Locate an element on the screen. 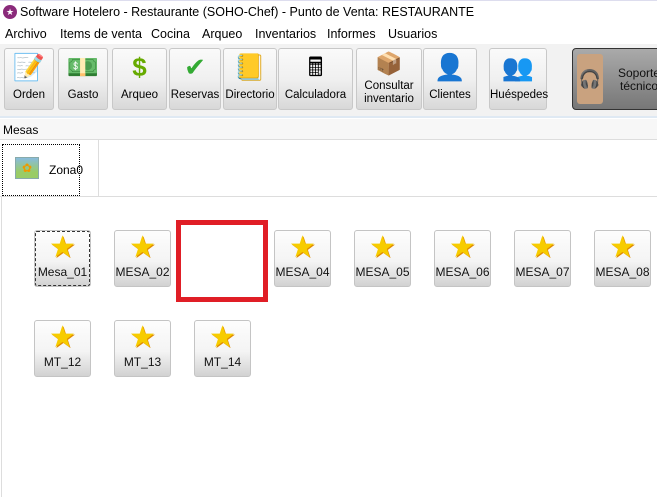  clientes-button: 👤 Clientes is located at coordinates (450, 79).